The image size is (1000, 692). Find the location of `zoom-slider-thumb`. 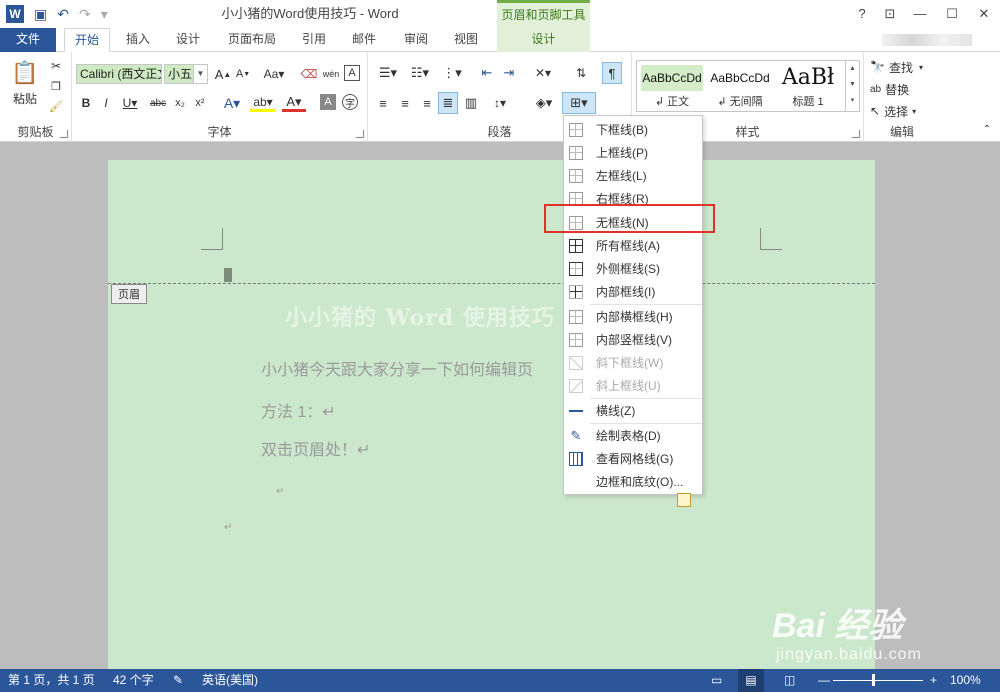

zoom-slider-thumb is located at coordinates (873, 680).